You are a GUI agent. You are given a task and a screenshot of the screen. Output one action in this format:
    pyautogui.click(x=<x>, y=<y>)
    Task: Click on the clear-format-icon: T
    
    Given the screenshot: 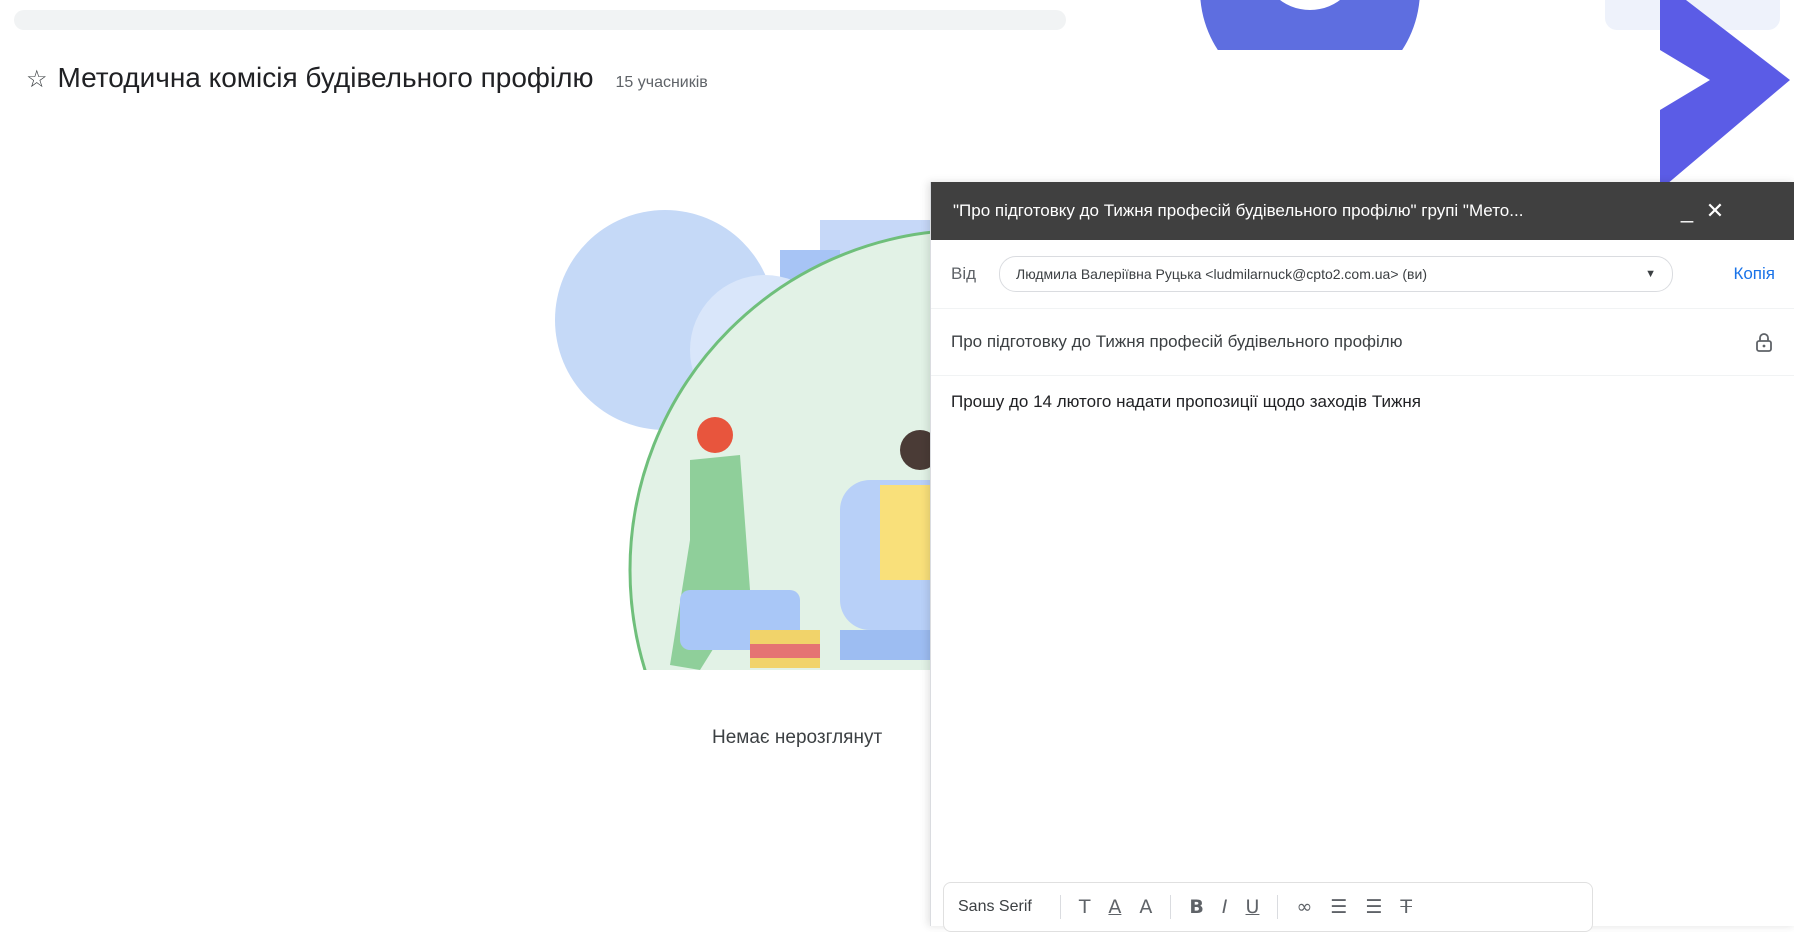 What is the action you would take?
    pyautogui.click(x=1406, y=907)
    